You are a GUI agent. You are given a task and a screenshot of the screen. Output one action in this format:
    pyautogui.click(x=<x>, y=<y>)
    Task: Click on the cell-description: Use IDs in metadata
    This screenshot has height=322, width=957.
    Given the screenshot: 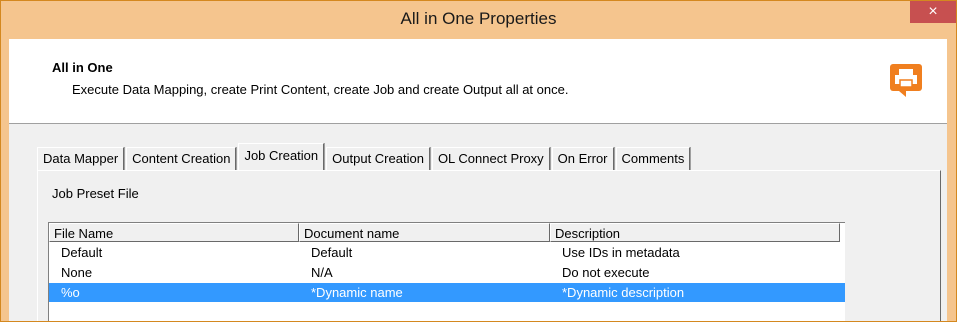 What is the action you would take?
    pyautogui.click(x=621, y=252)
    